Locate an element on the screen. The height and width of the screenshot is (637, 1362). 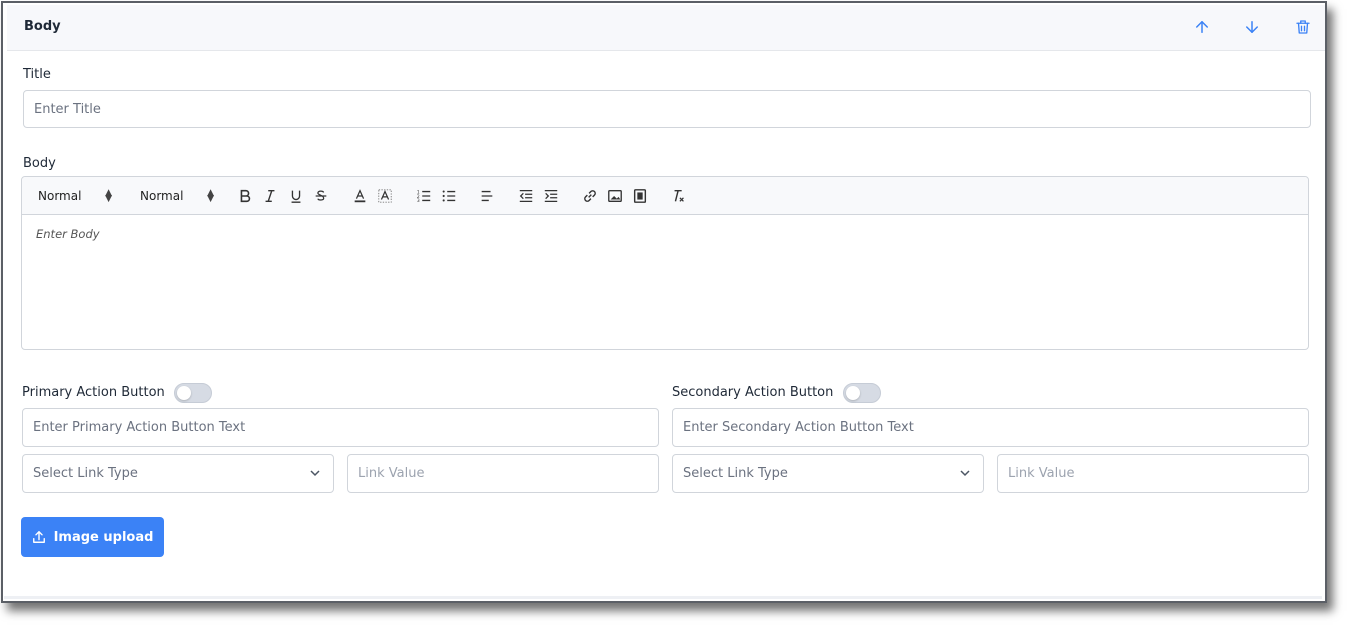
section-title: Body is located at coordinates (42, 26).